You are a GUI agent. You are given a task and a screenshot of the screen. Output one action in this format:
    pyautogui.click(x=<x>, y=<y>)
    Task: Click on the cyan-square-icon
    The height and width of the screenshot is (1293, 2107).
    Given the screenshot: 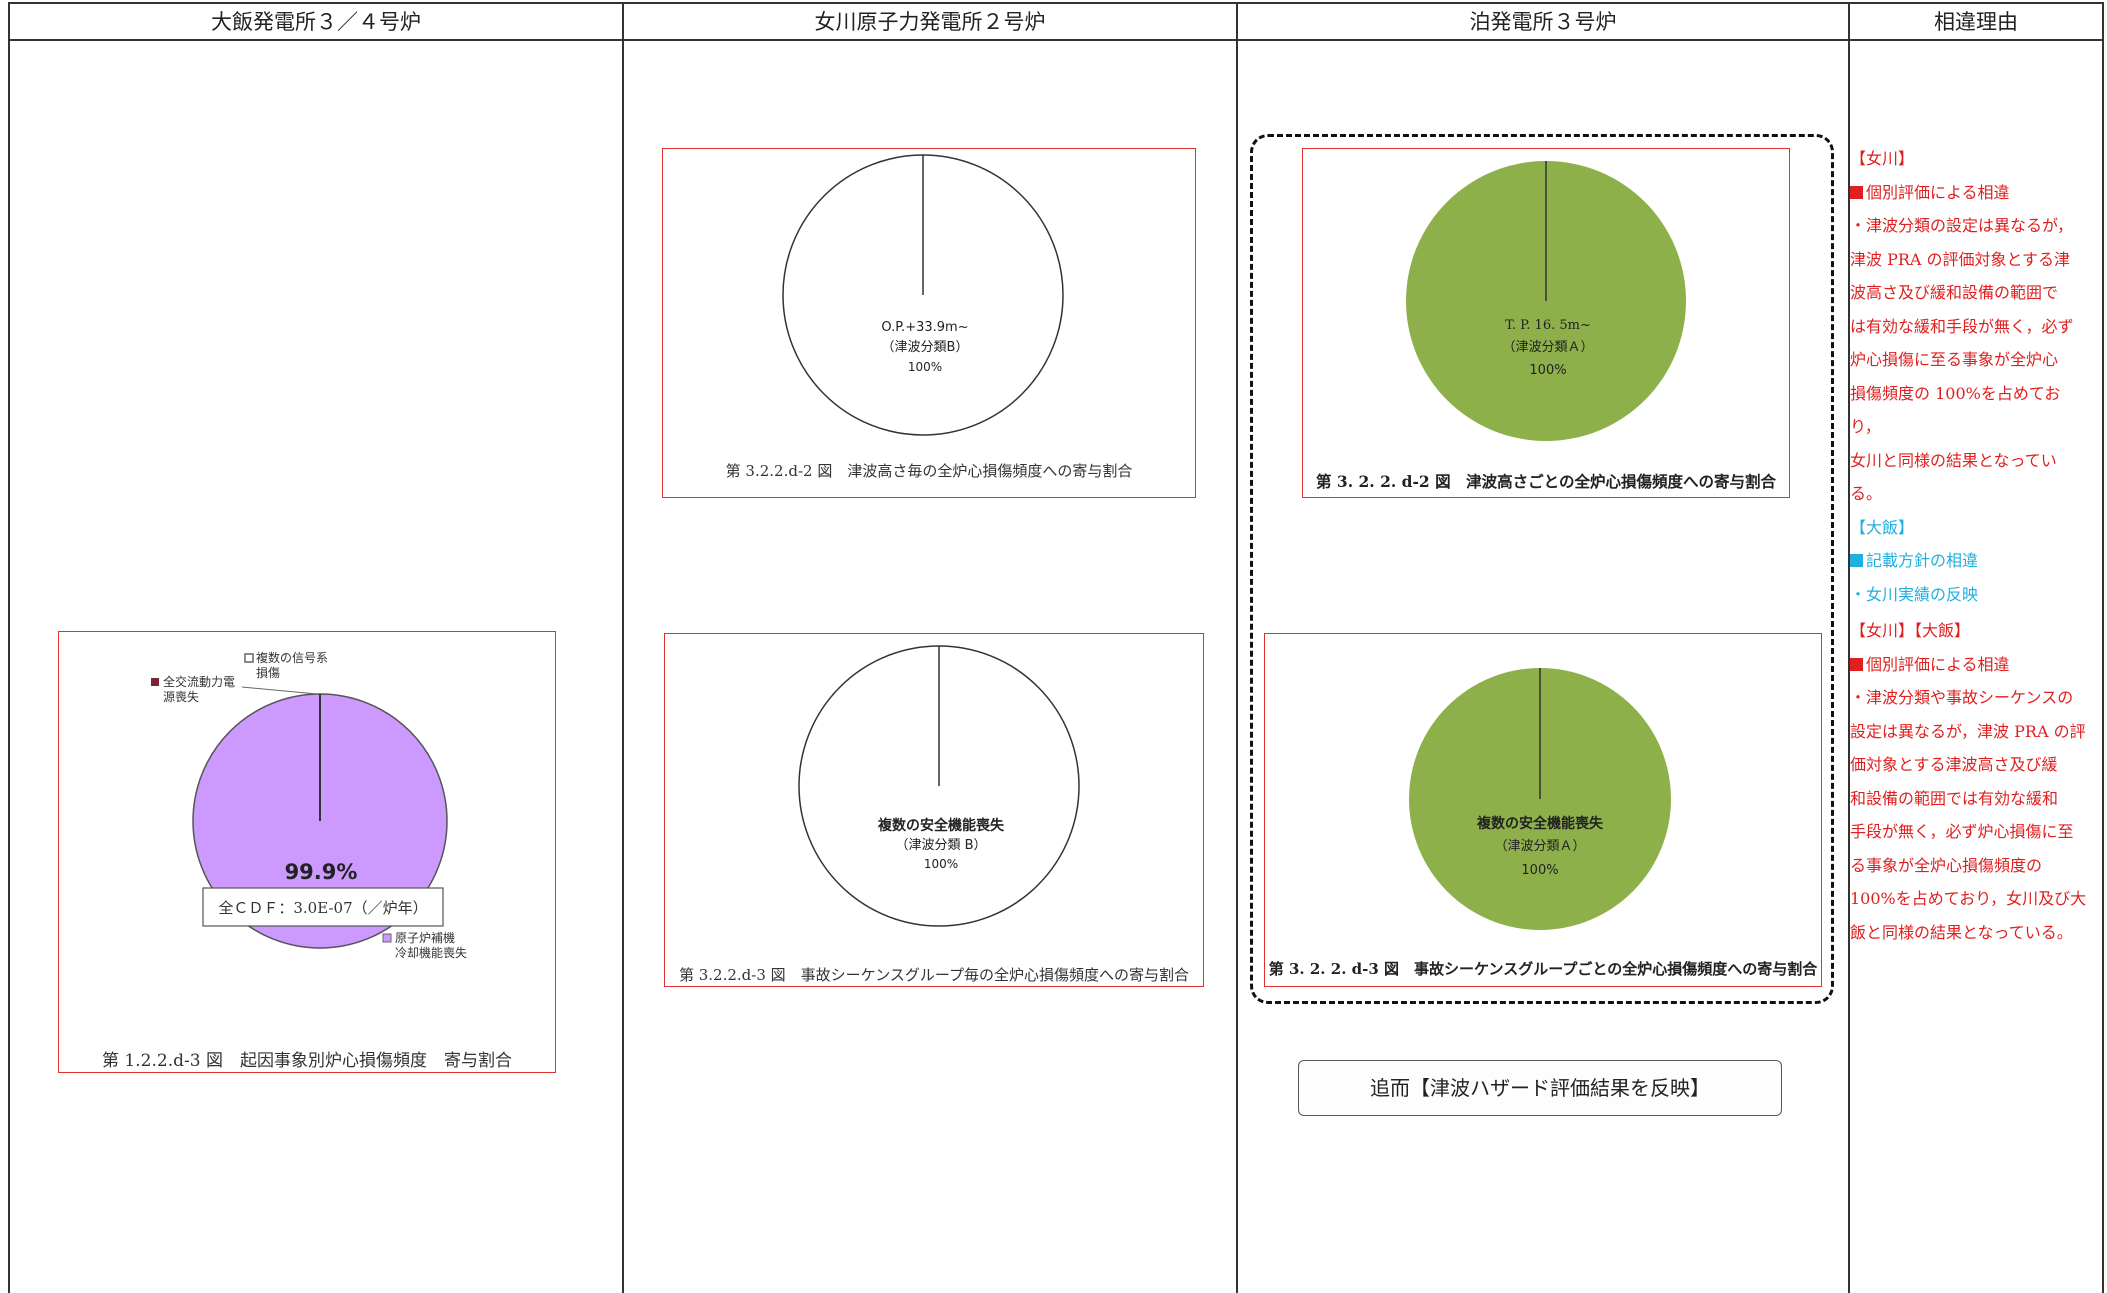 What is the action you would take?
    pyautogui.click(x=1856, y=560)
    